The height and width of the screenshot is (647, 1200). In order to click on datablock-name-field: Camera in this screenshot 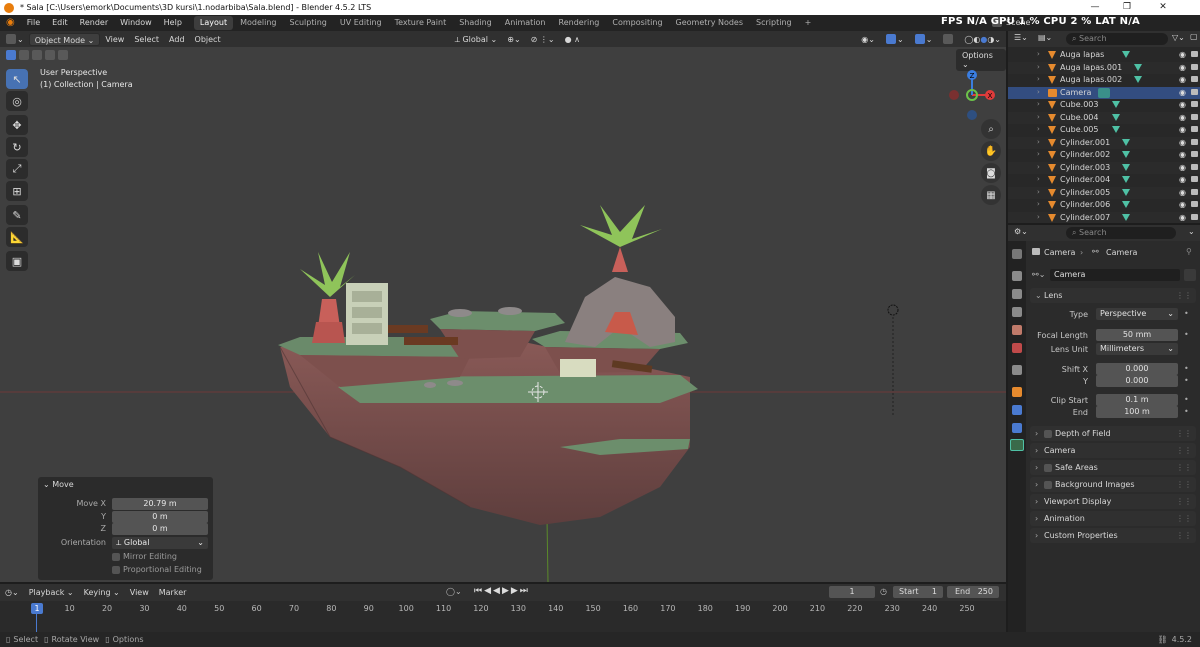, I will do `click(1115, 275)`.